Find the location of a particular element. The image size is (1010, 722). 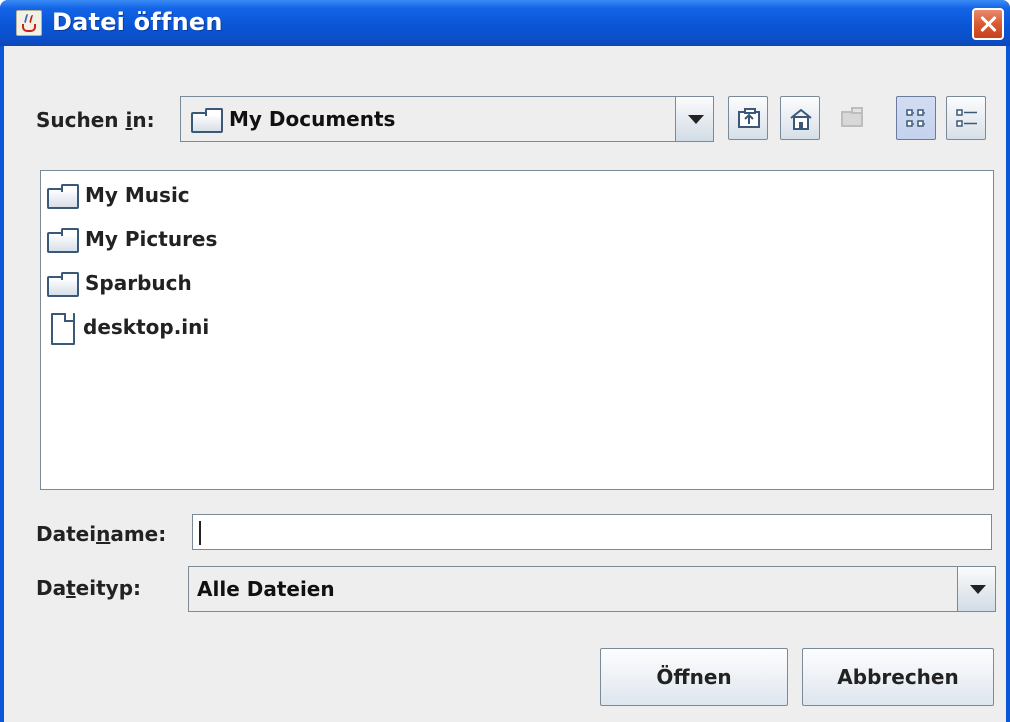

details-view-button is located at coordinates (966, 118).